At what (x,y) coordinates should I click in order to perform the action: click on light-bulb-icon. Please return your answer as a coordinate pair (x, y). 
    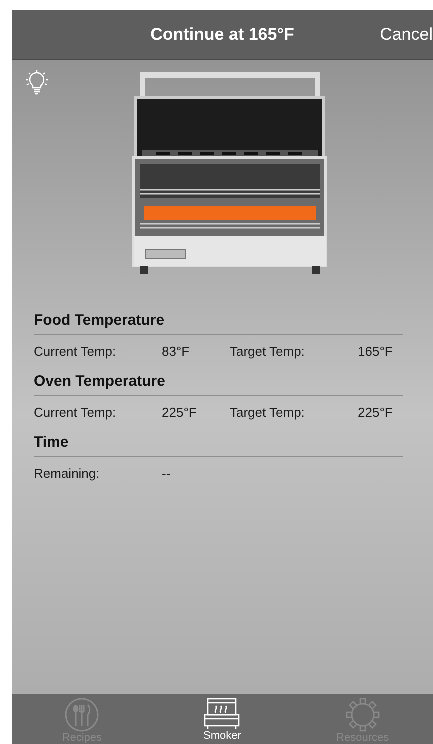
    Looking at the image, I should click on (37, 83).